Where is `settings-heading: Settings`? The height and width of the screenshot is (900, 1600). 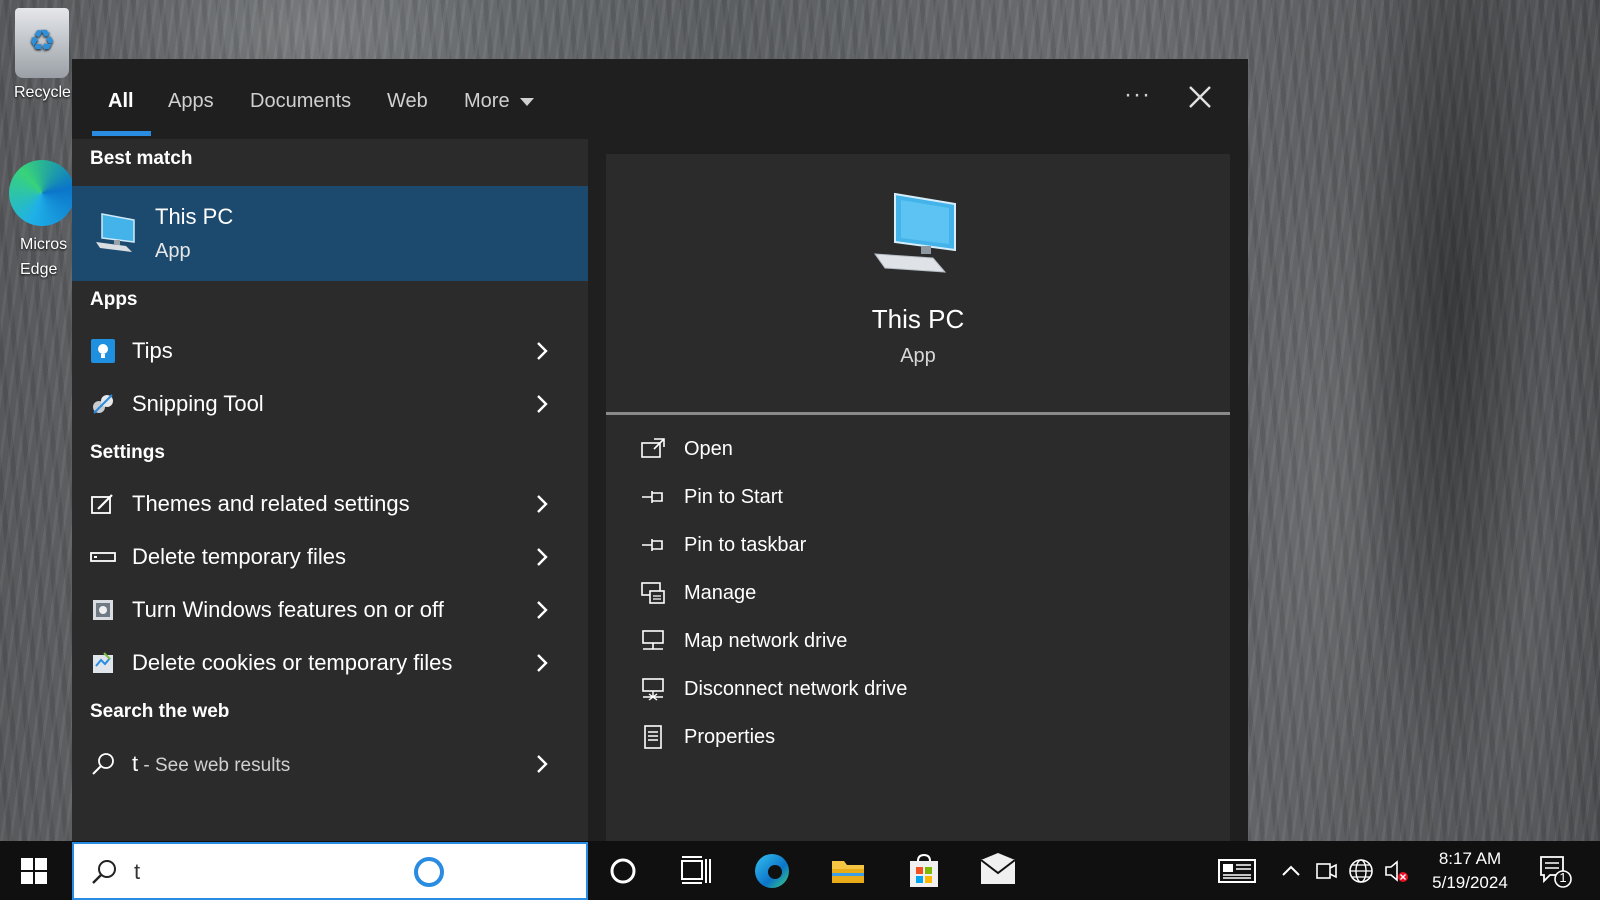
settings-heading: Settings is located at coordinates (127, 452).